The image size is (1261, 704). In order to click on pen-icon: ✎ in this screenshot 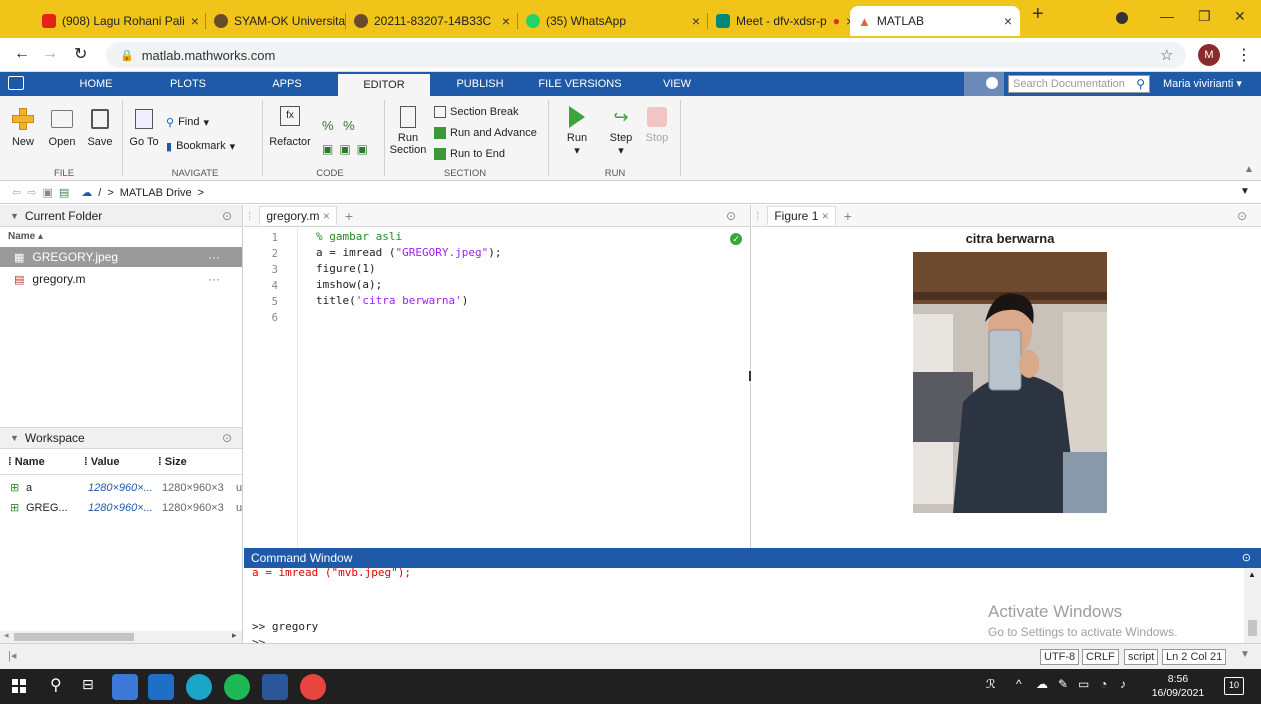, I will do `click(1063, 684)`.